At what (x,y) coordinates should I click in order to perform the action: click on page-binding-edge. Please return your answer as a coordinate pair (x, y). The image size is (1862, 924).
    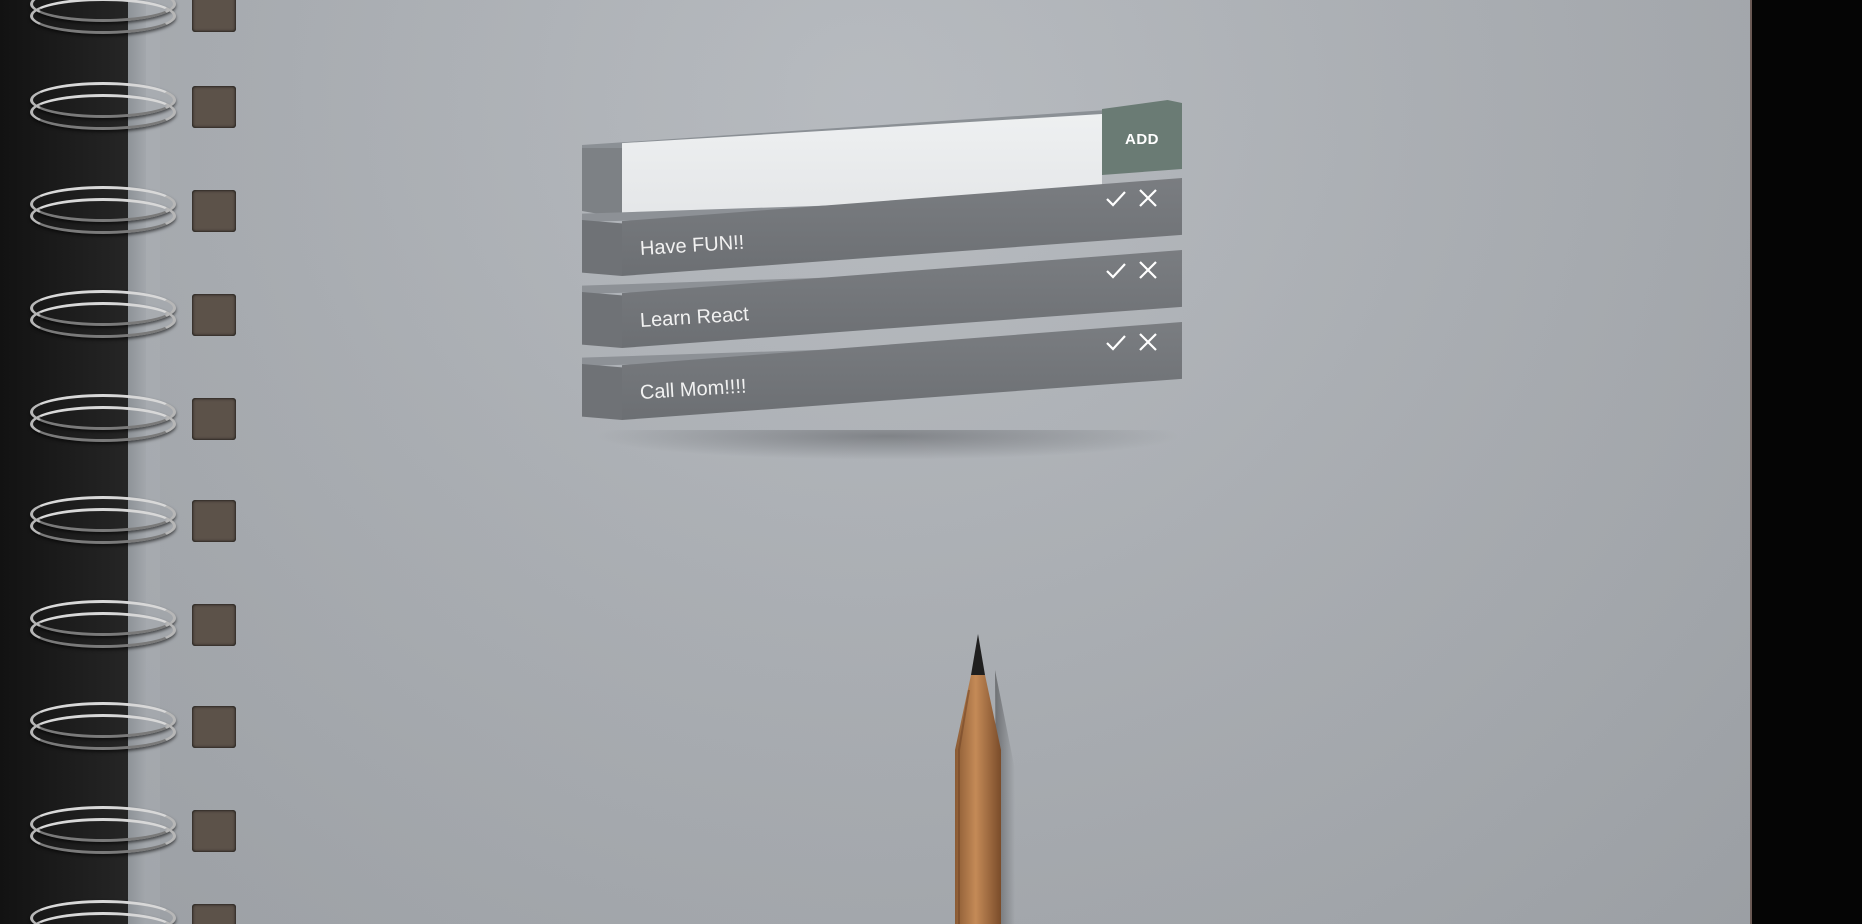
    Looking at the image, I should click on (137, 462).